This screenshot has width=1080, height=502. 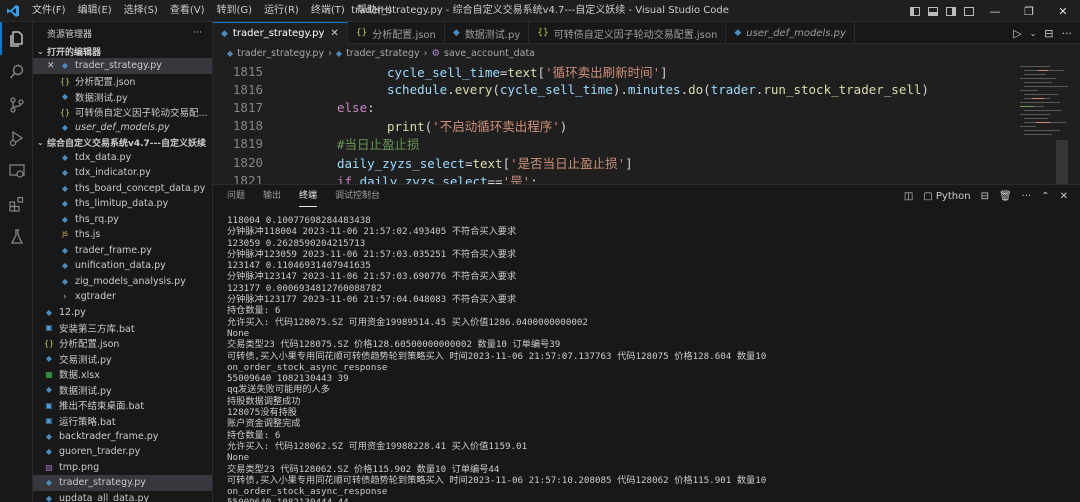 I want to click on search-icon, so click(x=16, y=71).